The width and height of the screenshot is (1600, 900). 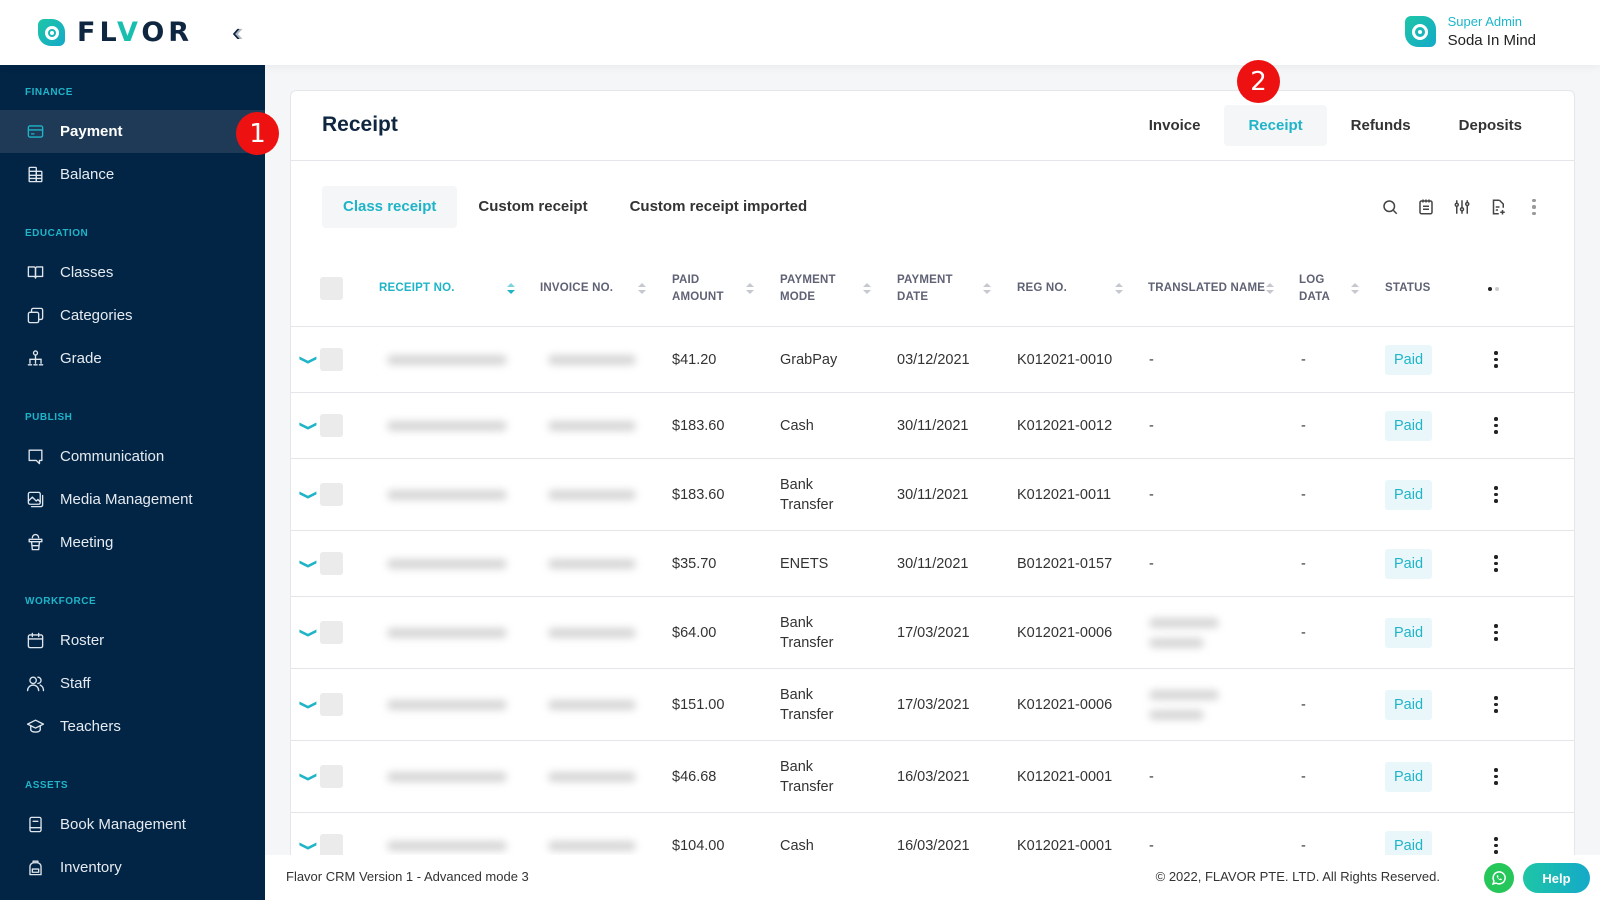 What do you see at coordinates (1275, 125) in the screenshot?
I see `tab-receipt: Receipt` at bounding box center [1275, 125].